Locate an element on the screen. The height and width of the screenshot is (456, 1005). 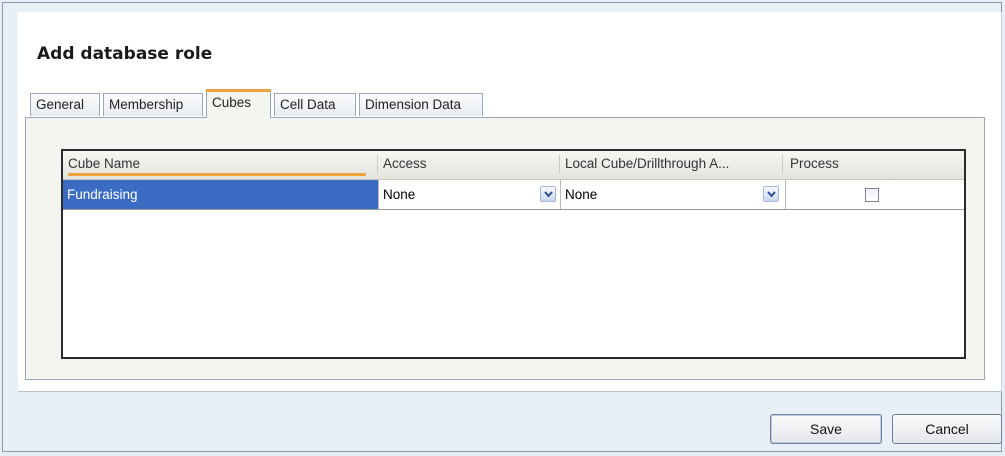
table-row: Fundraising None None is located at coordinates (513, 195).